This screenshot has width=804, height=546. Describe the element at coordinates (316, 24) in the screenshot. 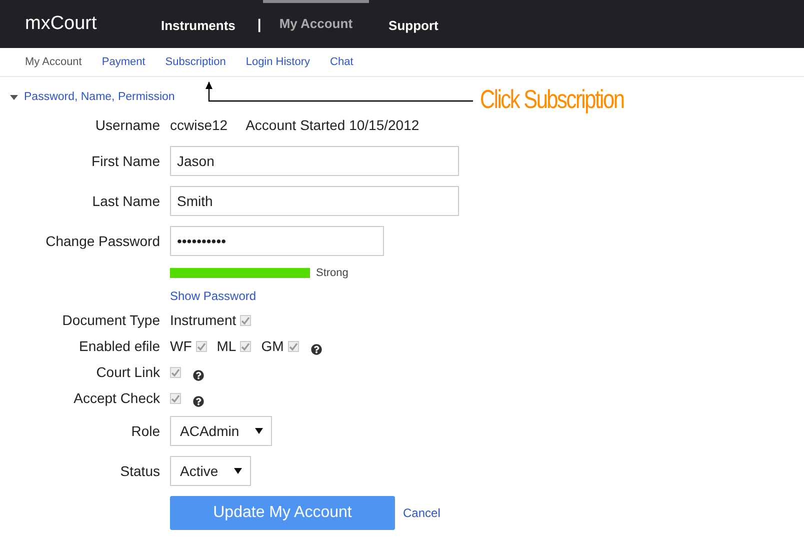

I see `nav-tab: My Account` at that location.